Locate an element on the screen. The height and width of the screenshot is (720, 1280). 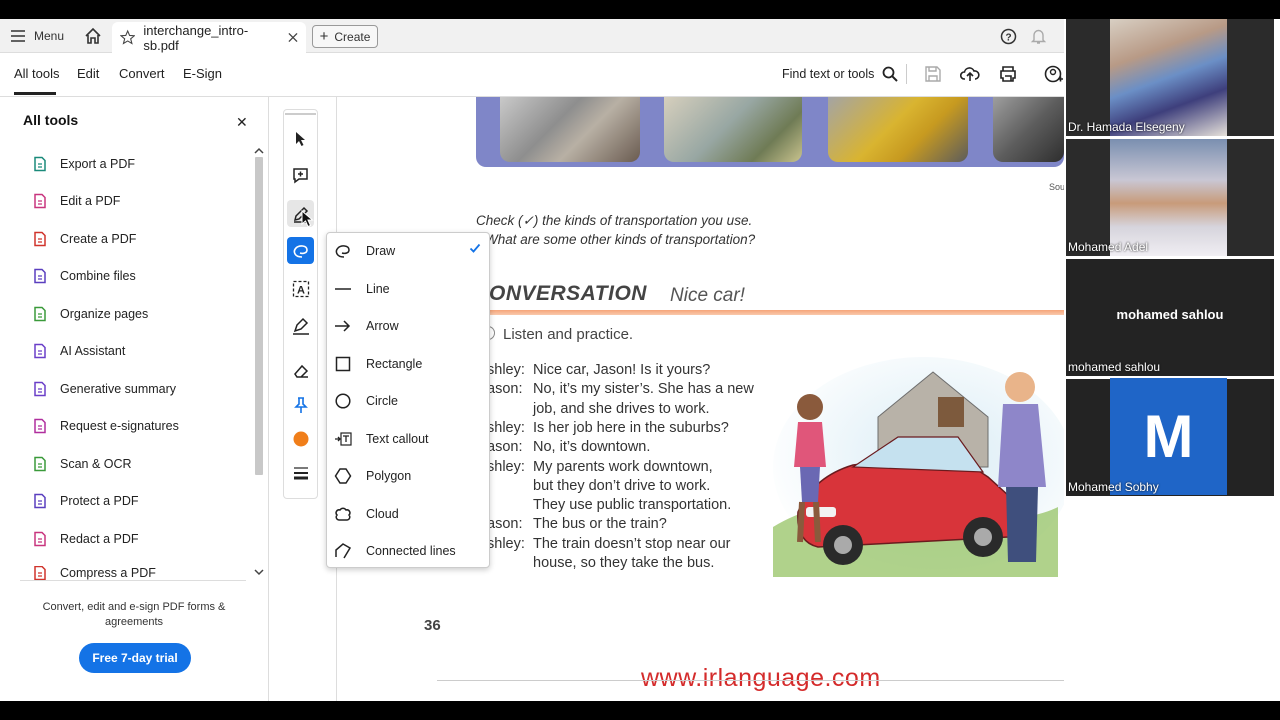
panel-title: All tools is located at coordinates (51, 120).